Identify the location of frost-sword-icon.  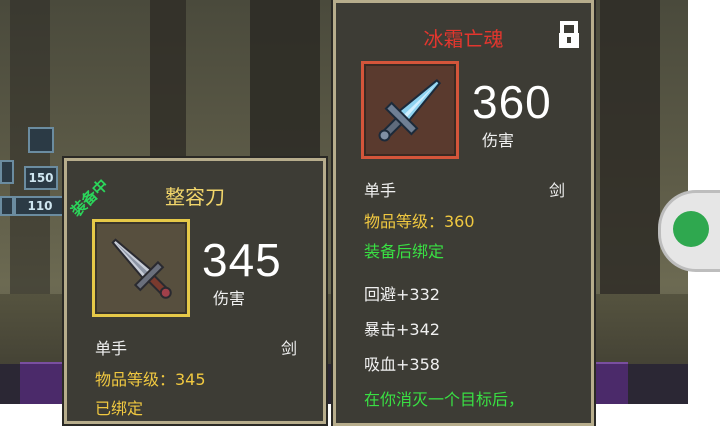
(410, 110).